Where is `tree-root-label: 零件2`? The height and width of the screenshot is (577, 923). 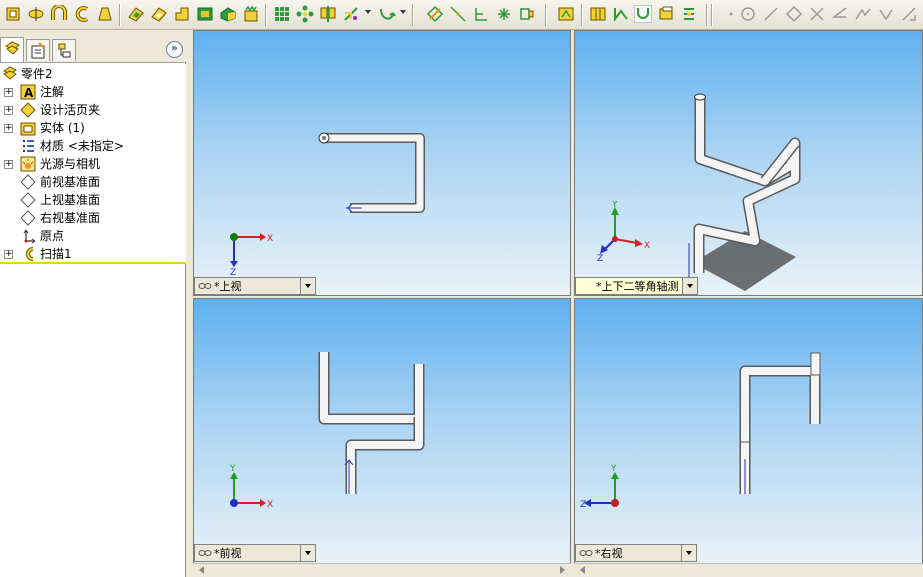
tree-root-label: 零件2 is located at coordinates (37, 74).